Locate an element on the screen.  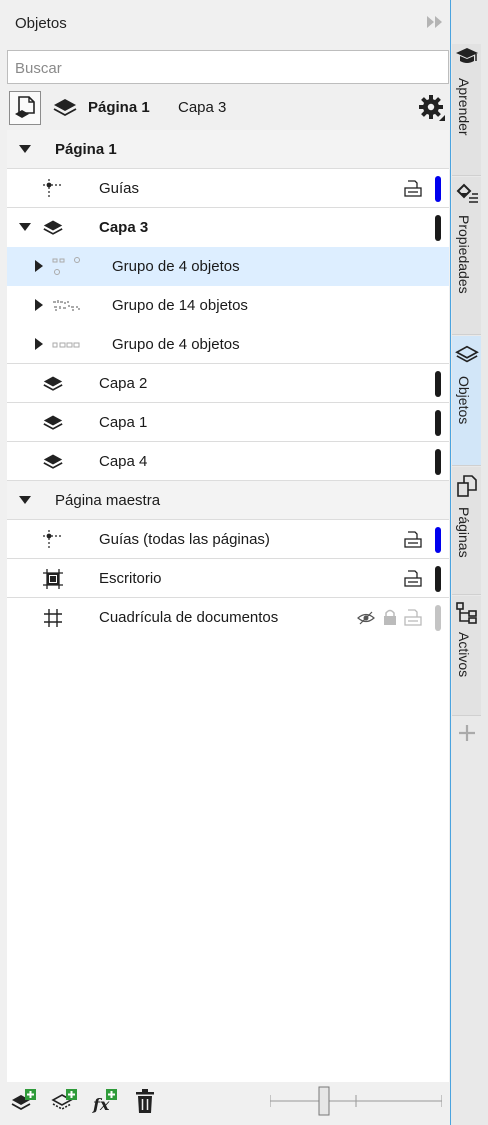
trash-icon is located at coordinates (145, 1101).